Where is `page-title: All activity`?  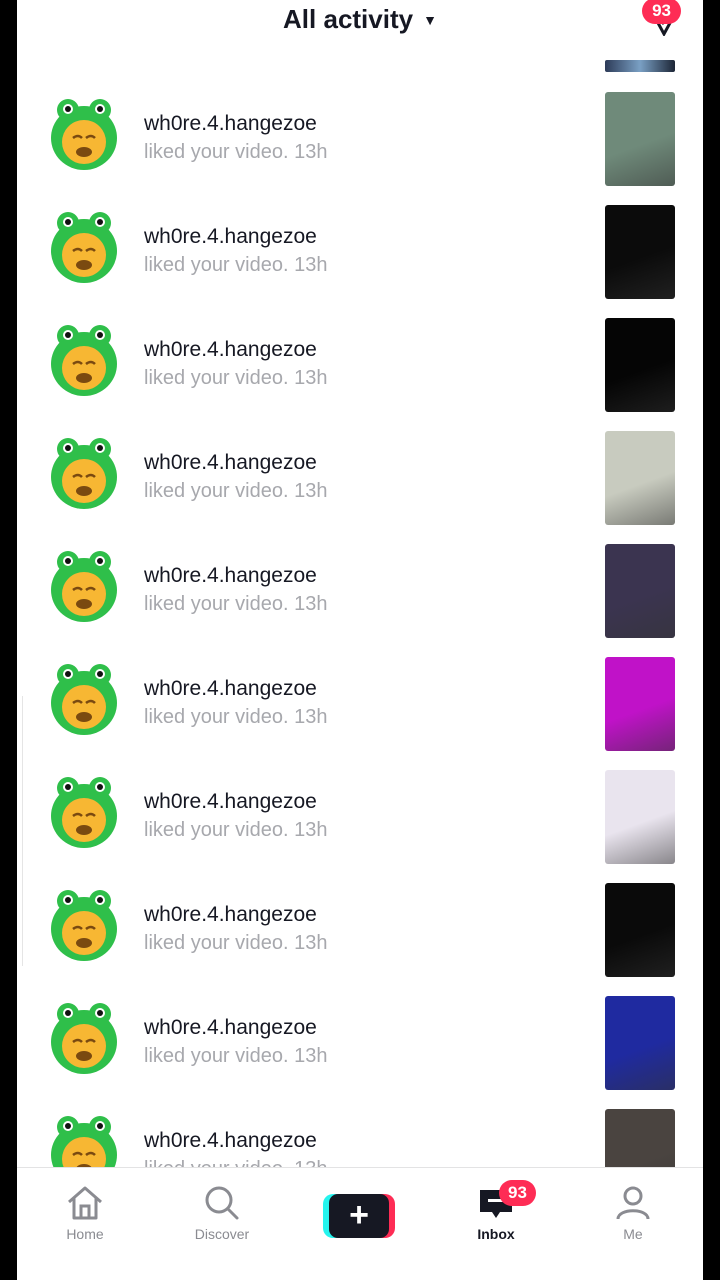
page-title: All activity is located at coordinates (348, 19).